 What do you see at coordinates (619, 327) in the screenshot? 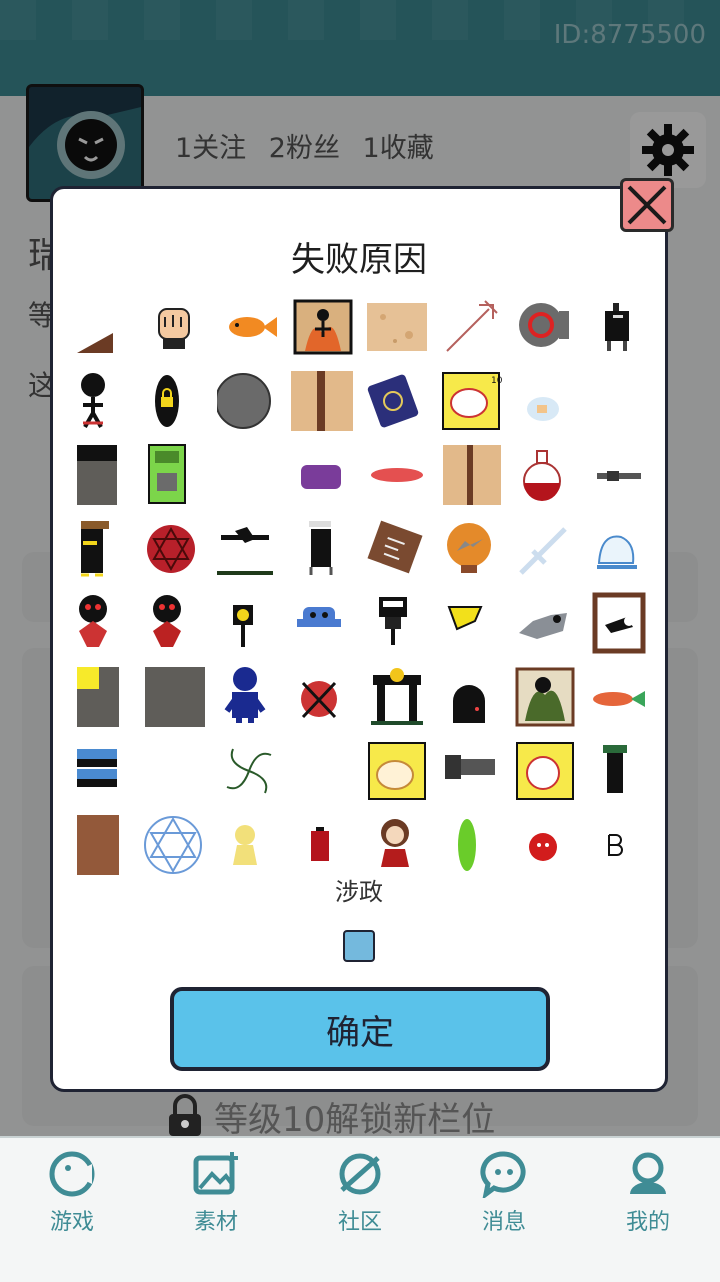
I see `black-robot-icon` at bounding box center [619, 327].